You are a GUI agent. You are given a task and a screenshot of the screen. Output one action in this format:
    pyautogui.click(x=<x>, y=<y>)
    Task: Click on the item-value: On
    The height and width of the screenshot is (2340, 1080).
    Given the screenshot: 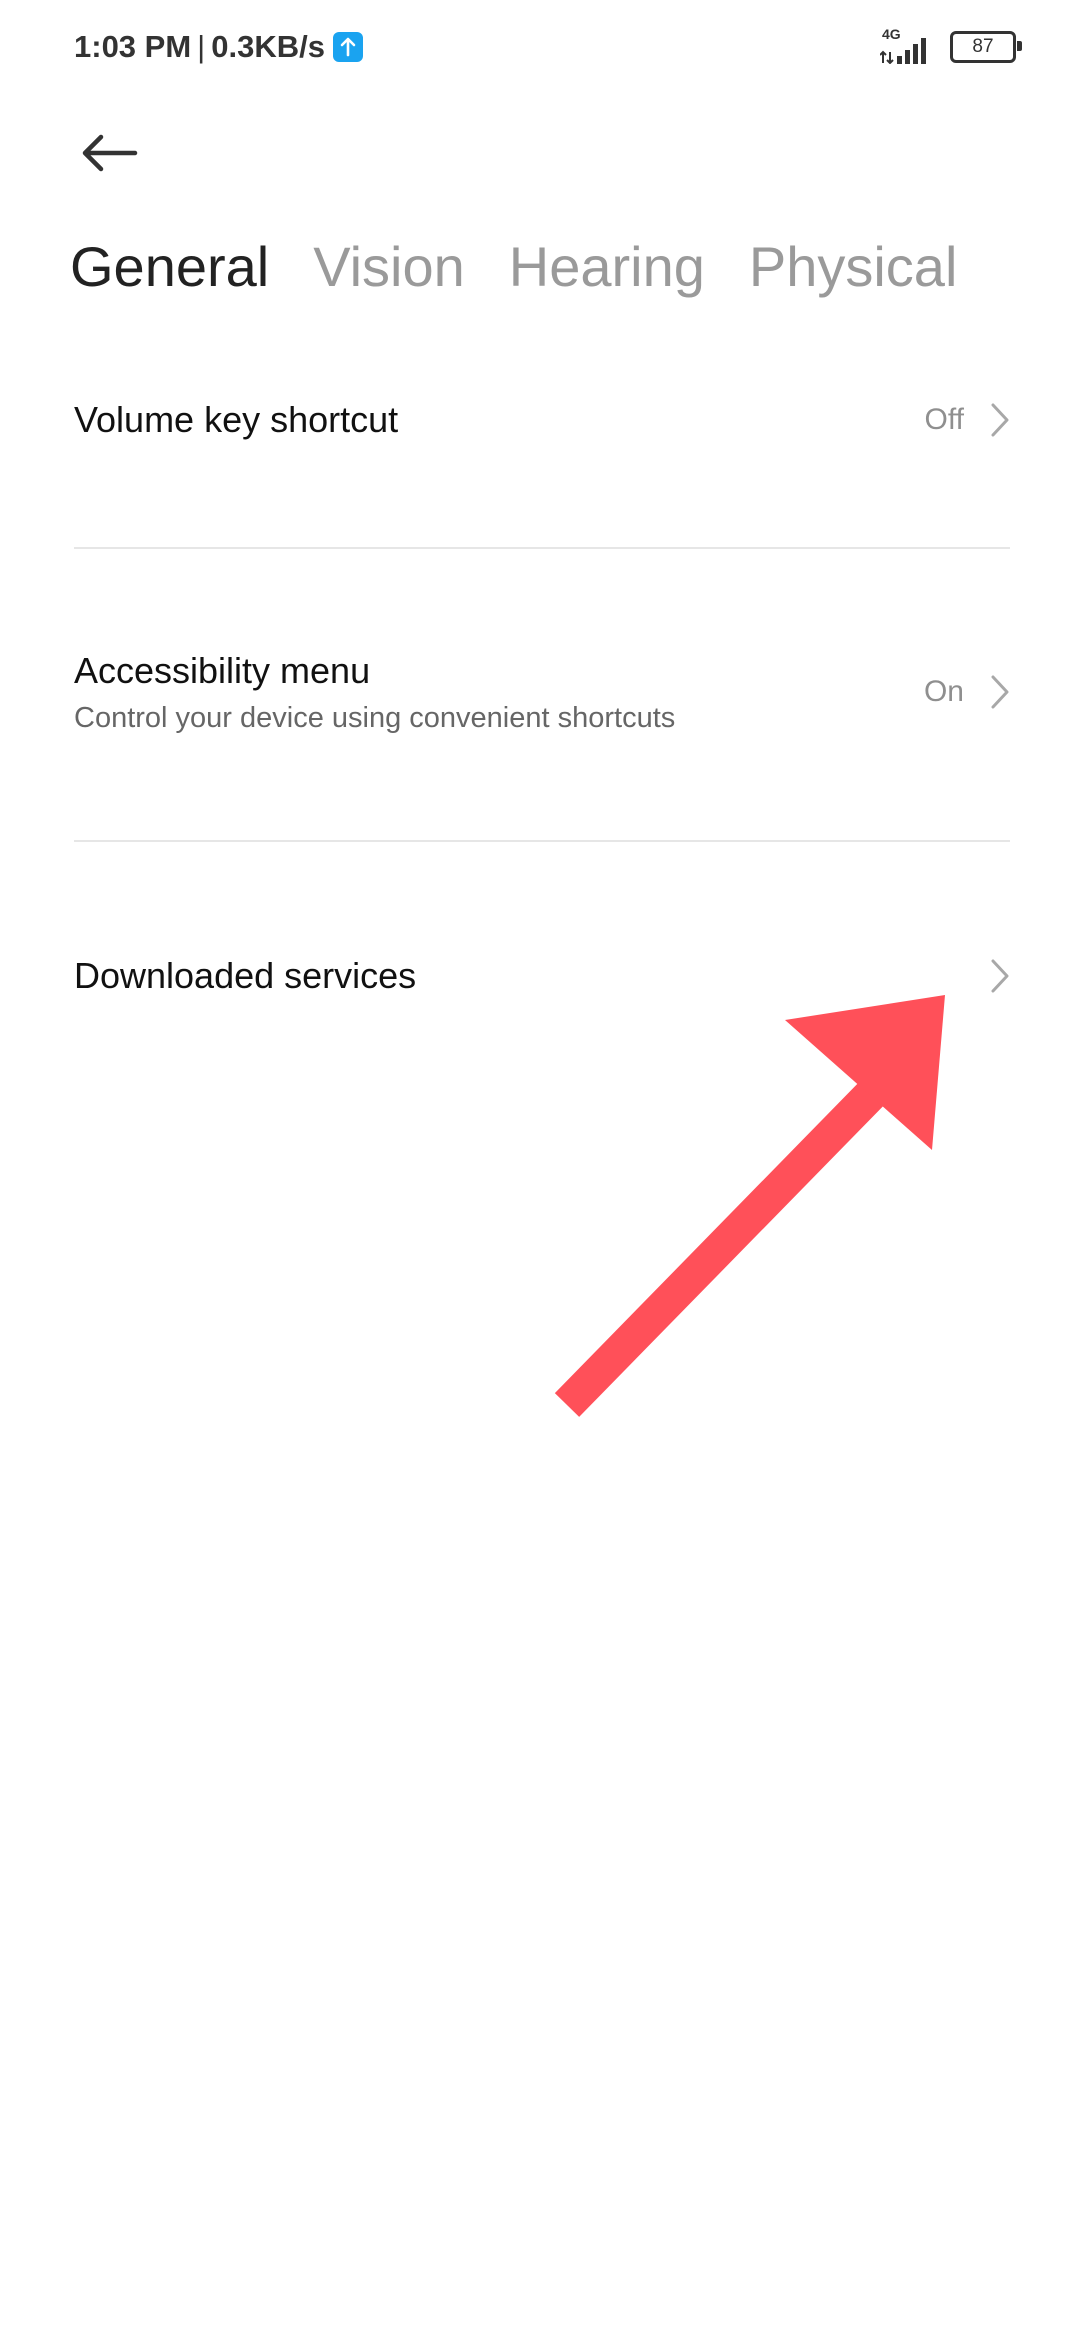 What is the action you would take?
    pyautogui.click(x=943, y=691)
    